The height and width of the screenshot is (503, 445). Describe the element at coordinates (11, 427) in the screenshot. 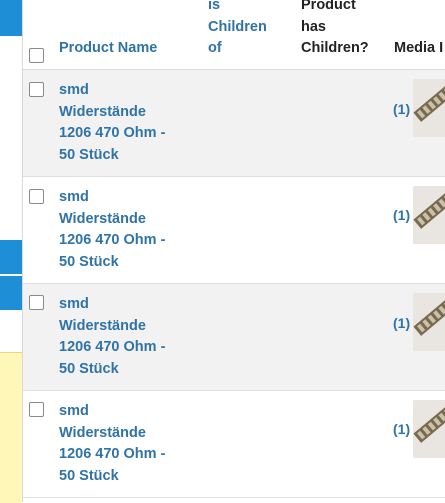

I see `notice-box-fragment` at that location.